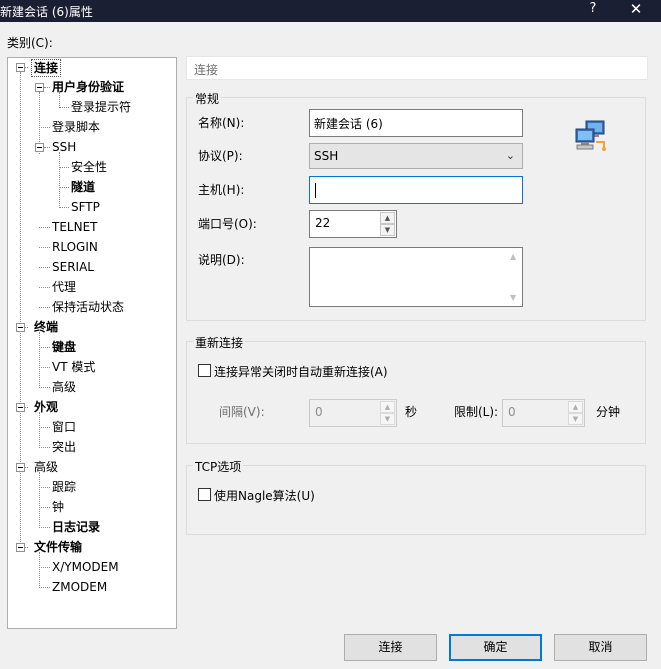 This screenshot has height=669, width=661. Describe the element at coordinates (543, 413) in the screenshot. I see `limit-spinner: 0 ▲ ▼` at that location.